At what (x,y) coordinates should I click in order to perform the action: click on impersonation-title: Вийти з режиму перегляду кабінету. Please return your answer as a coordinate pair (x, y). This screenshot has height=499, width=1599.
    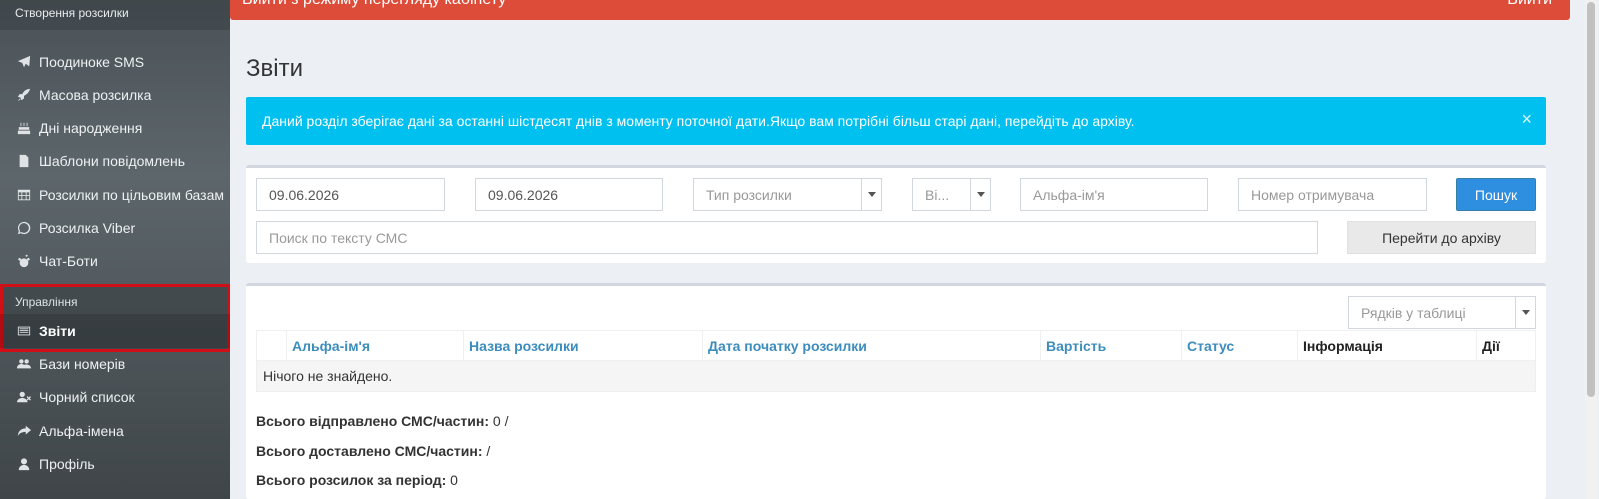
    Looking at the image, I should click on (374, 4).